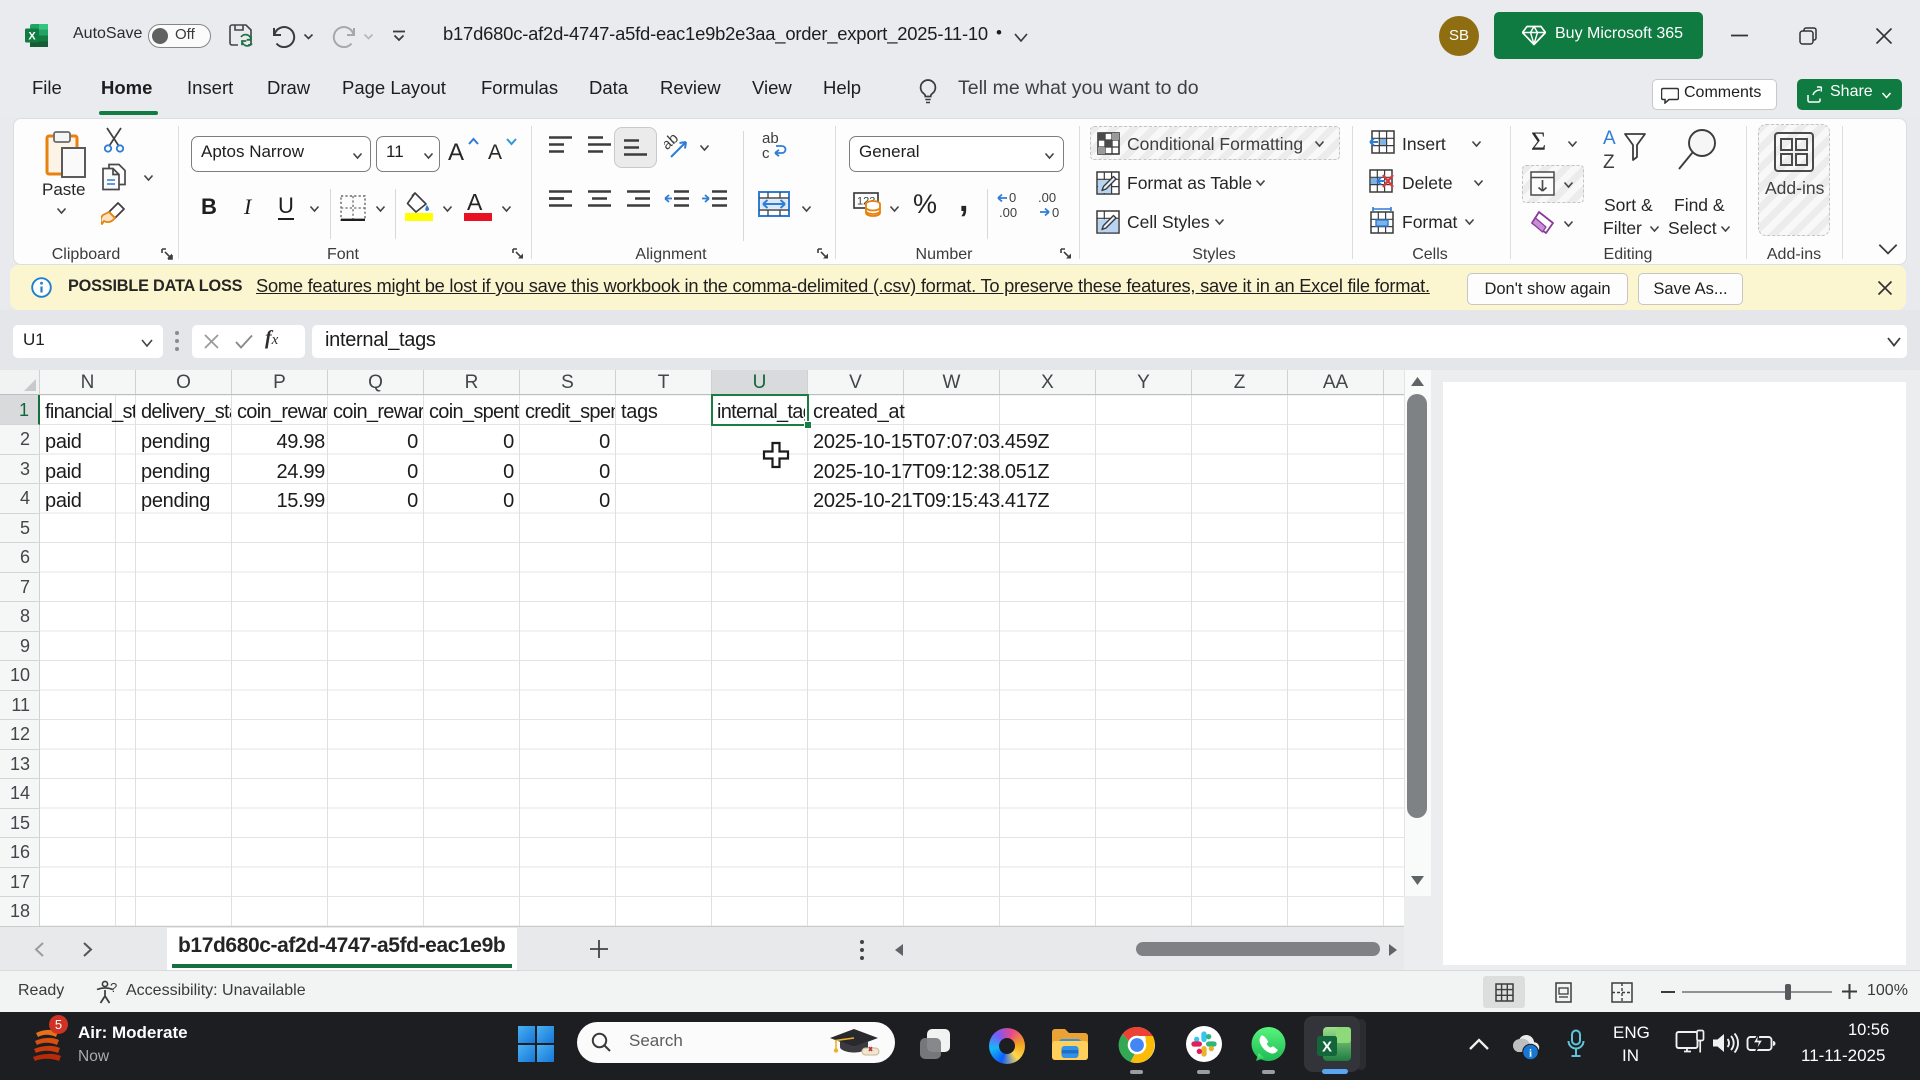 The image size is (1920, 1080). Describe the element at coordinates (766, 153) in the screenshot. I see `svg-text: c` at that location.